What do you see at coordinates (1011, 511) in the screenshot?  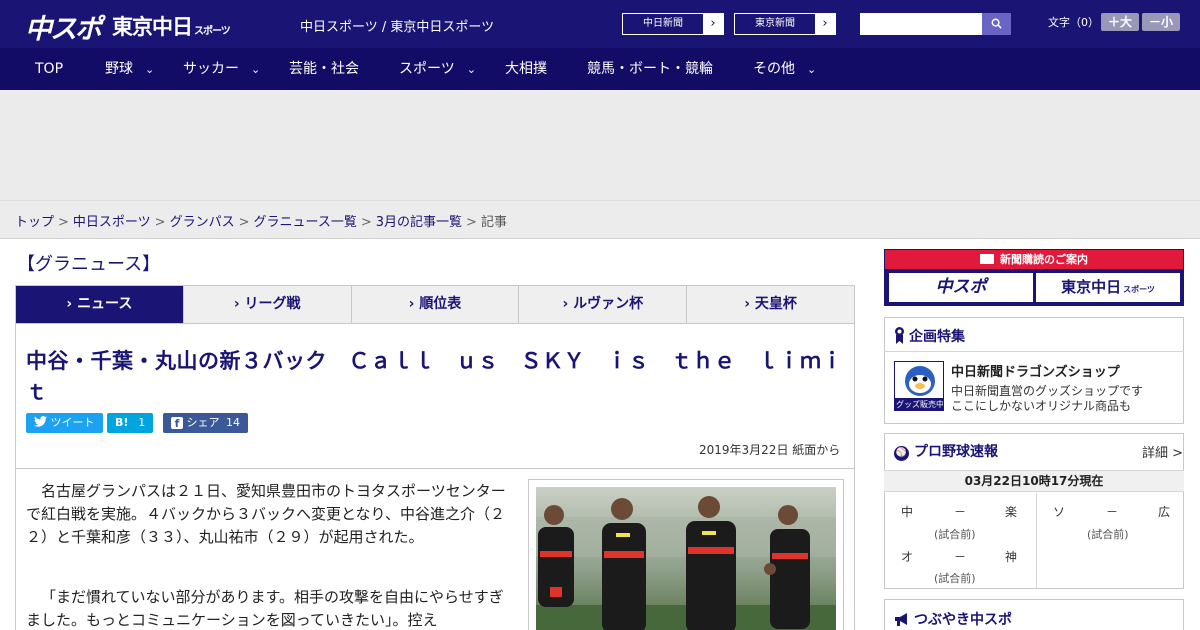 I see `game-away-team: 楽` at bounding box center [1011, 511].